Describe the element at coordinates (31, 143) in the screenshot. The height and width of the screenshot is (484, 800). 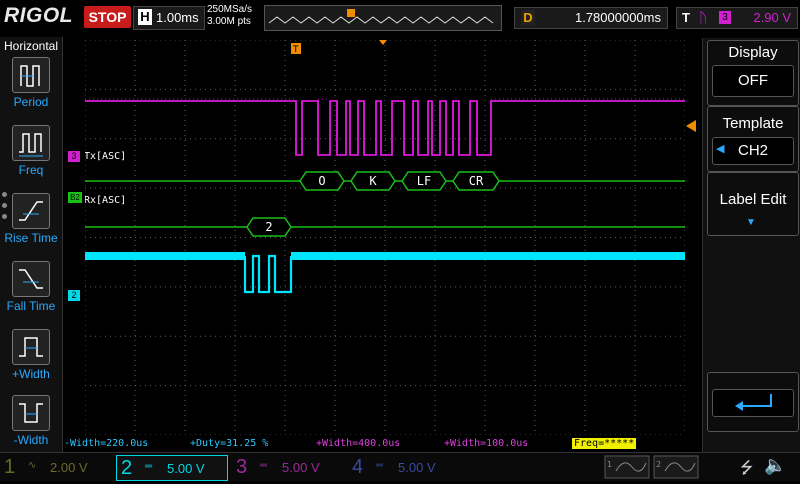
I see `freq-icon` at that location.